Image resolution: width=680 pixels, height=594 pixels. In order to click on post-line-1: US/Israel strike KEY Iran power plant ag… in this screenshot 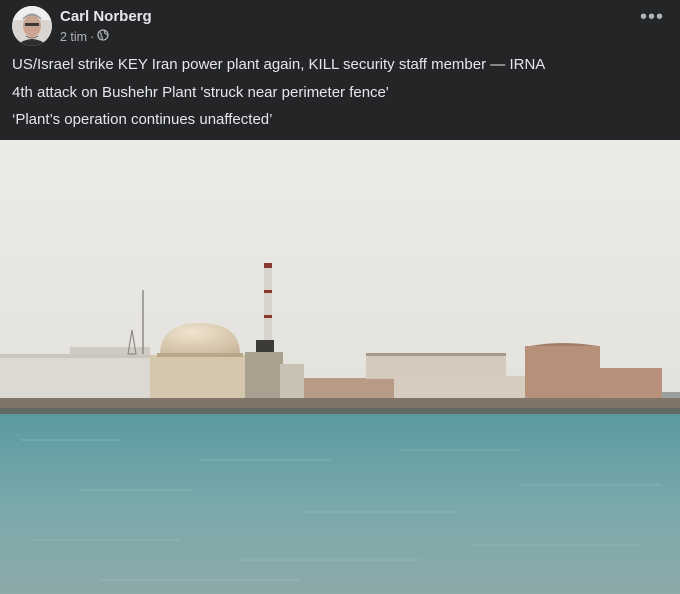, I will do `click(279, 64)`.